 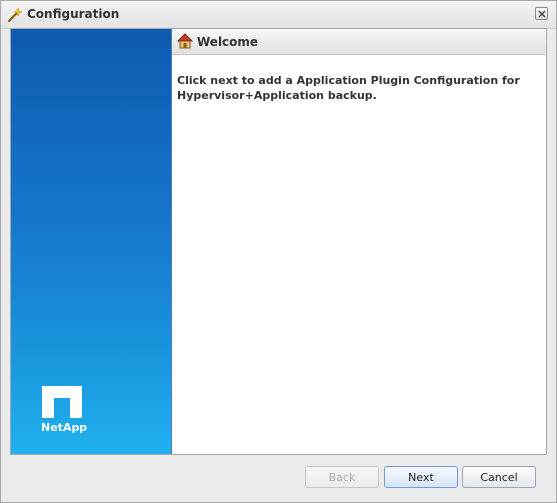 What do you see at coordinates (62, 402) in the screenshot?
I see `netapp-logo-icon` at bounding box center [62, 402].